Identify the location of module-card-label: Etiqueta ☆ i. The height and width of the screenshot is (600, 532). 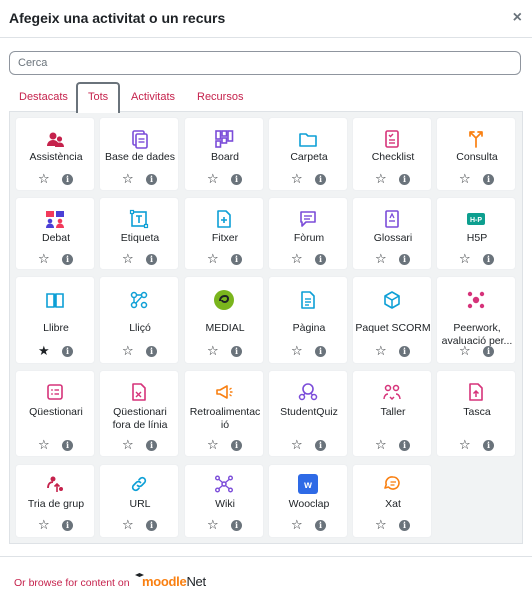
(139, 233).